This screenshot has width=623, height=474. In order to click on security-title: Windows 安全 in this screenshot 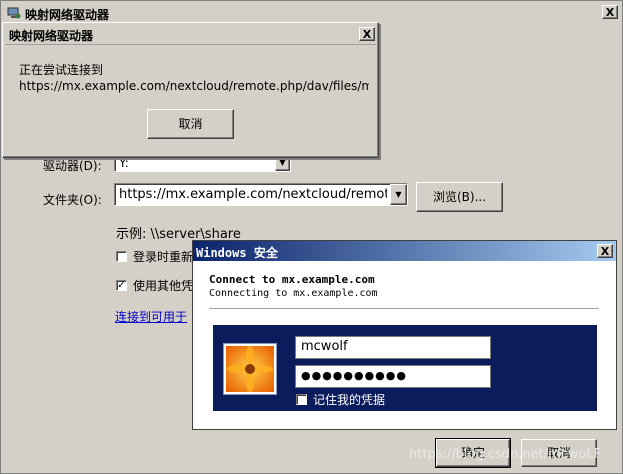, I will do `click(237, 252)`.